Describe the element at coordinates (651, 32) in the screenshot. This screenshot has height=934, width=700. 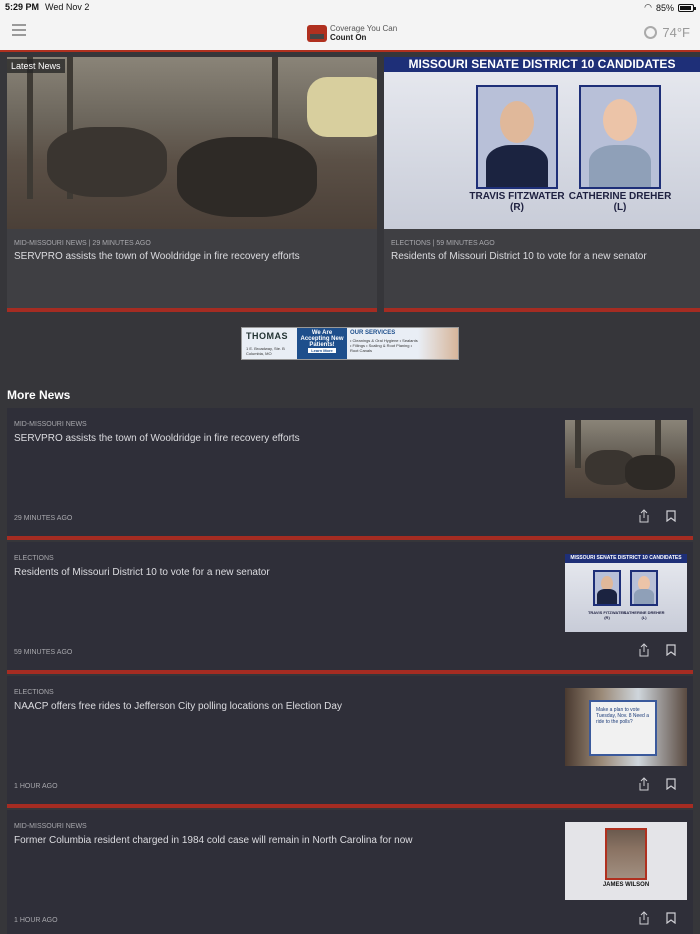
I see `sun-icon` at that location.